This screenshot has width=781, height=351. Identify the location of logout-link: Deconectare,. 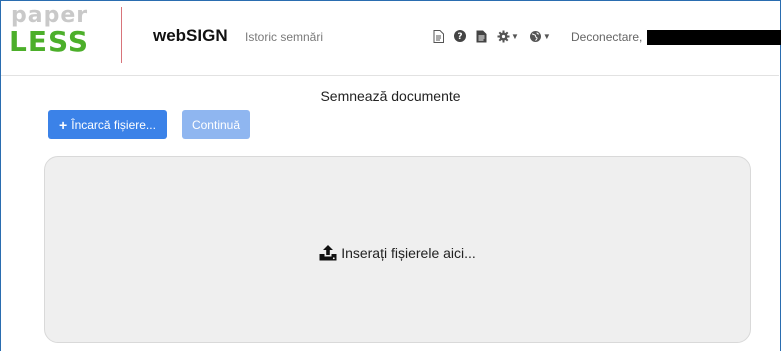
(606, 37).